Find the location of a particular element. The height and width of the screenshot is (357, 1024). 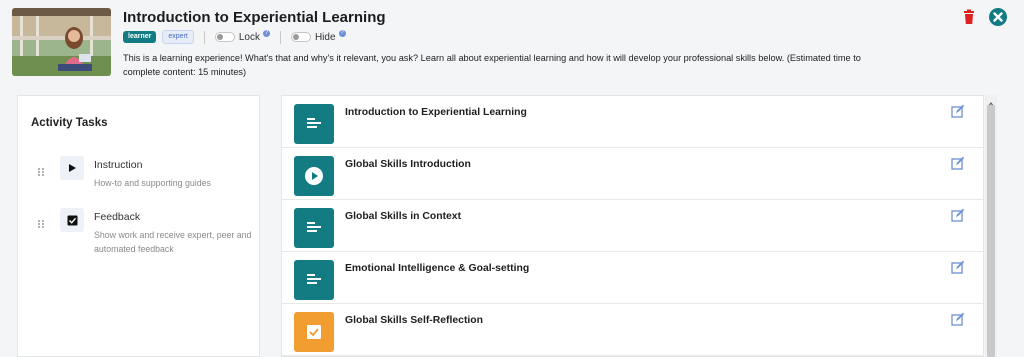

expert-badge: expert is located at coordinates (178, 37).